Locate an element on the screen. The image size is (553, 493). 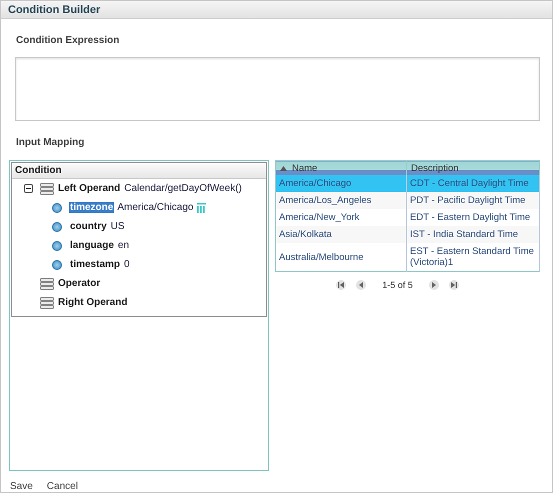
parameter-name: language is located at coordinates (92, 245).